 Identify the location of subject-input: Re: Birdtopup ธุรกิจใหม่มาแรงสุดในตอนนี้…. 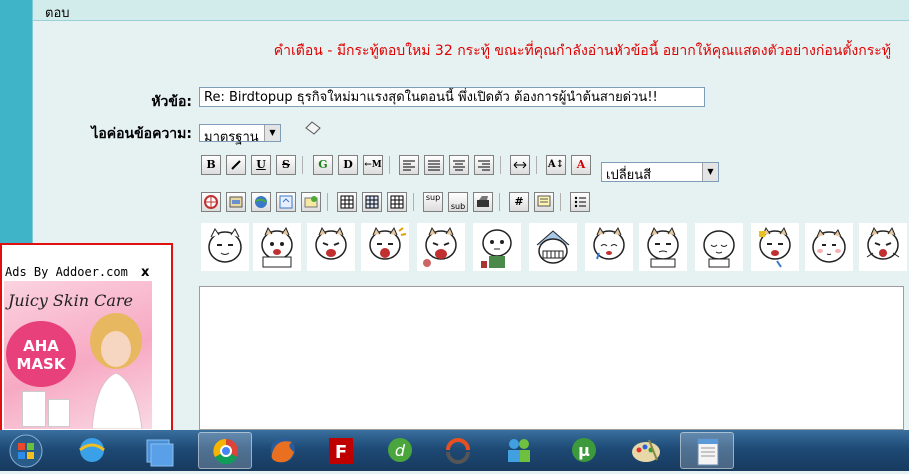
(452, 97).